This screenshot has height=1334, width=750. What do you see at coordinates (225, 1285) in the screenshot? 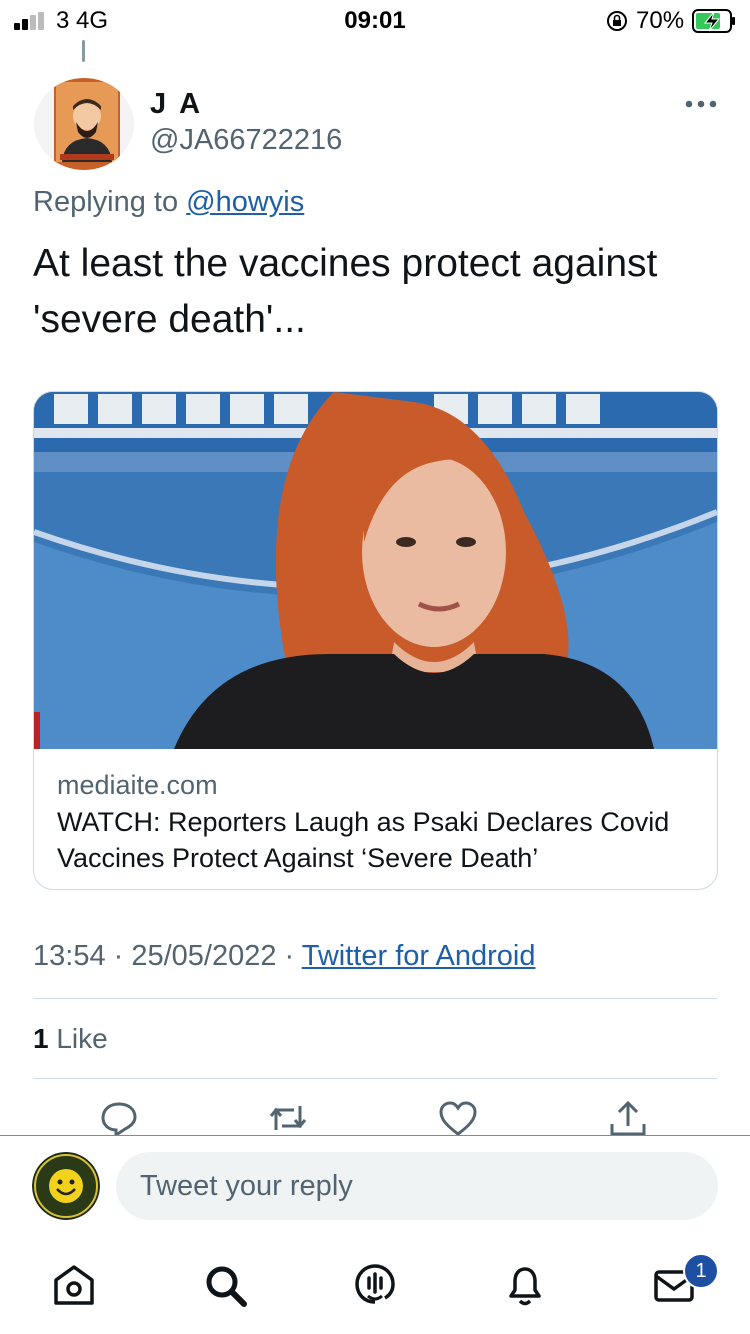
I see `search-icon` at bounding box center [225, 1285].